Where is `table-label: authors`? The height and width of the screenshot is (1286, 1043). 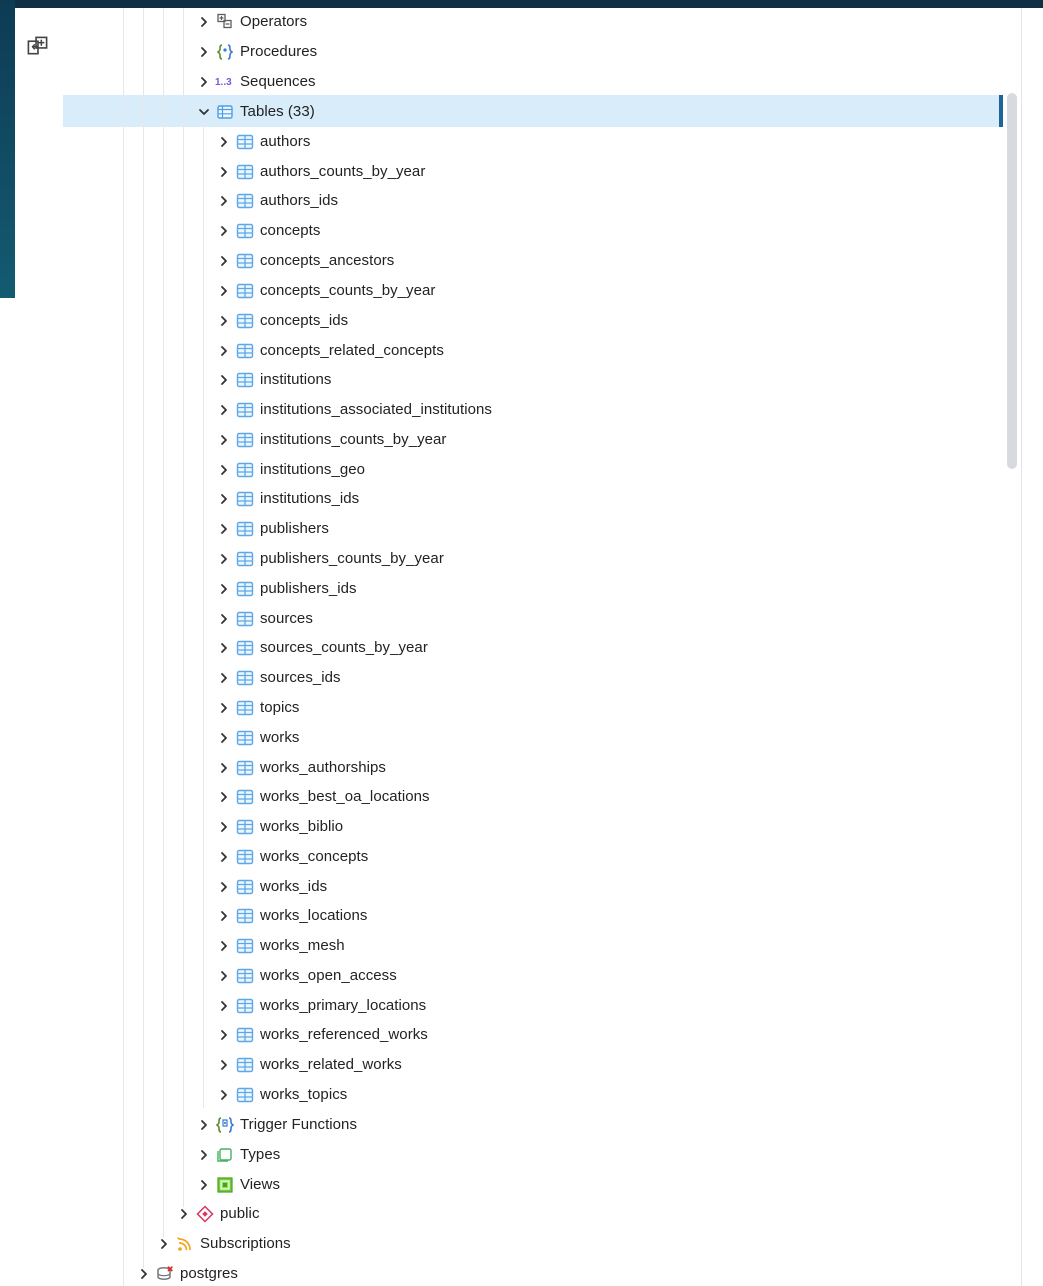
table-label: authors is located at coordinates (285, 141).